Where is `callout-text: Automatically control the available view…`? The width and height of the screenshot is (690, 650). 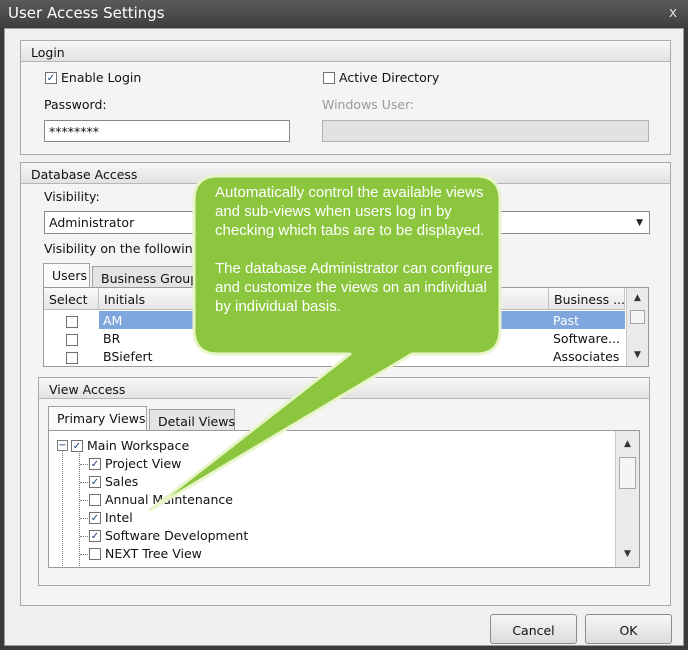 callout-text: Automatically control the available view… is located at coordinates (357, 259).